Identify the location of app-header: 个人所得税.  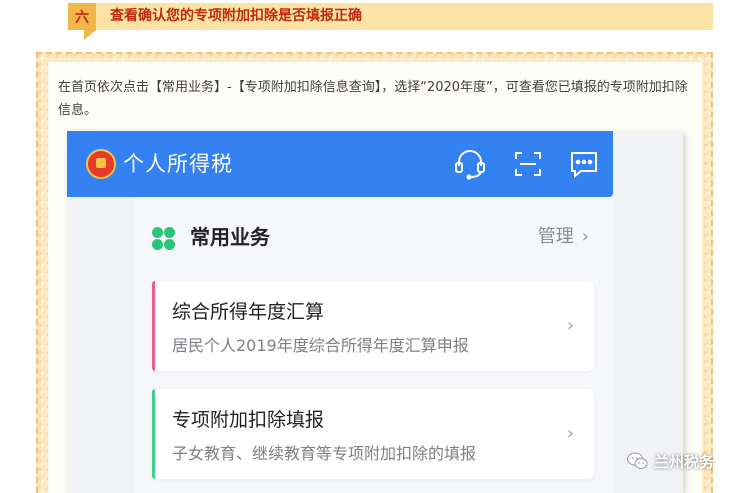
(340, 164).